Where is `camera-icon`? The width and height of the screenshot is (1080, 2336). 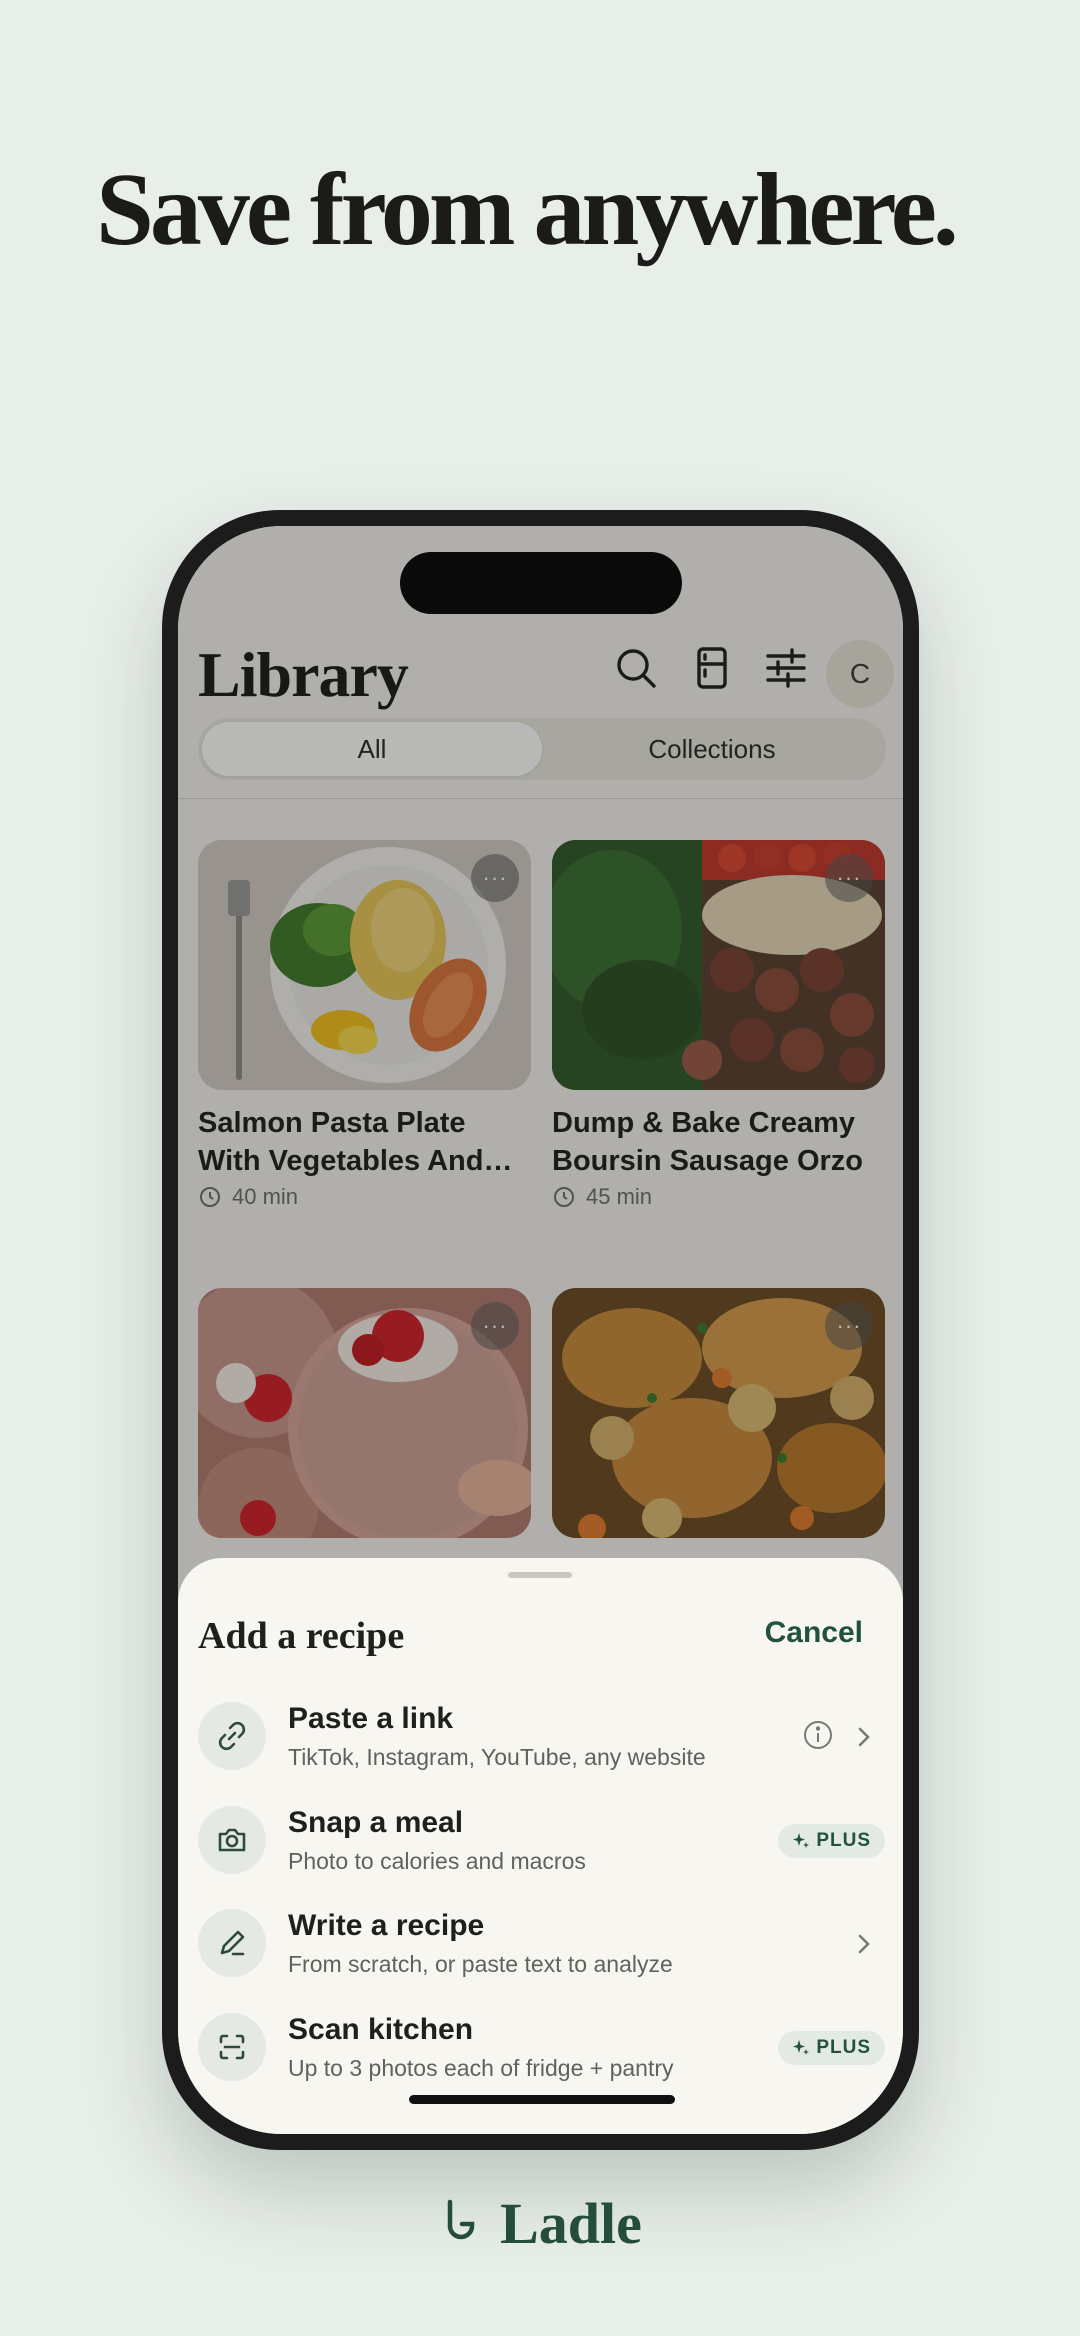 camera-icon is located at coordinates (232, 1840).